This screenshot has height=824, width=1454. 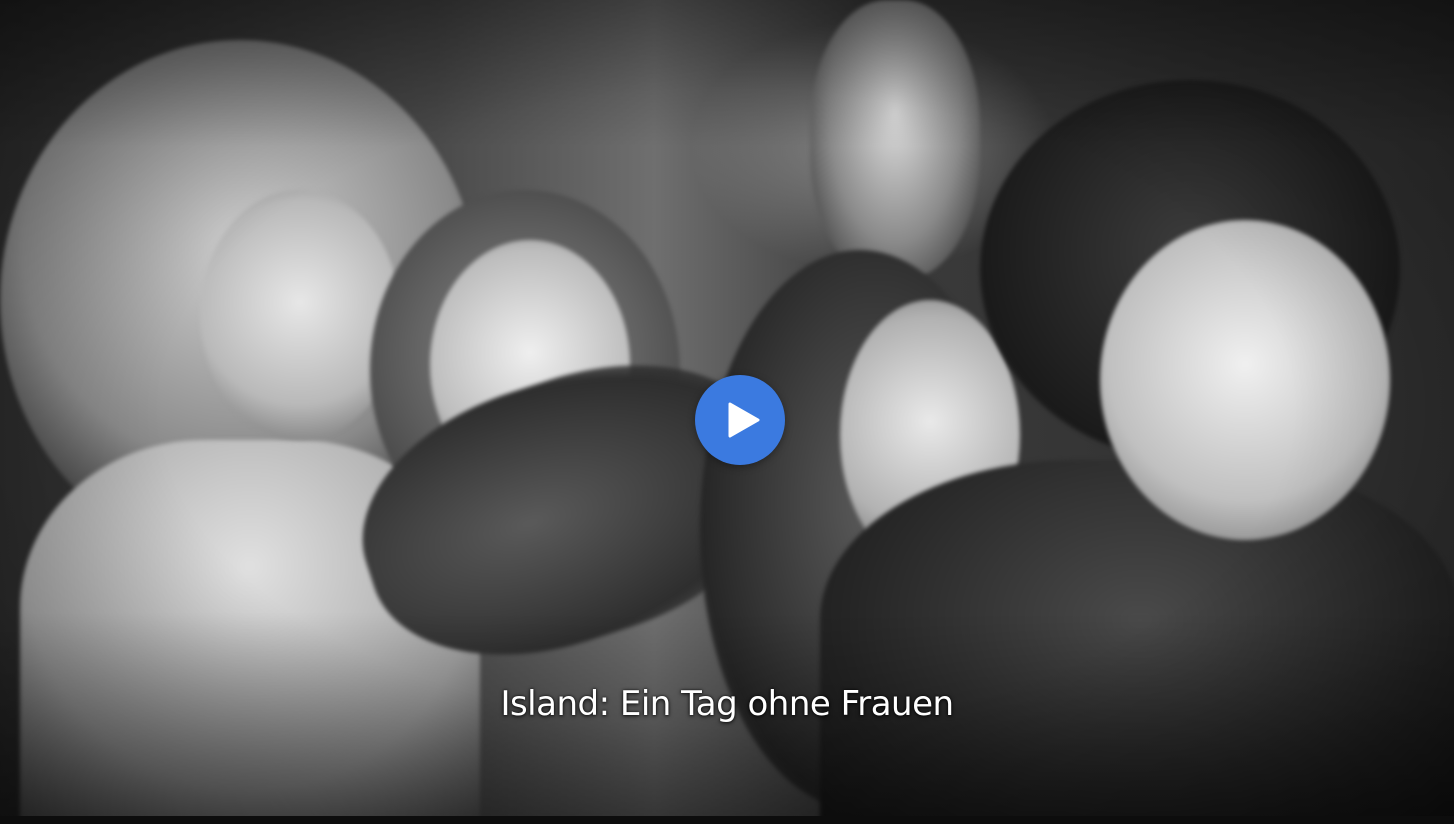 I want to click on video-progress-bar, so click(x=727, y=820).